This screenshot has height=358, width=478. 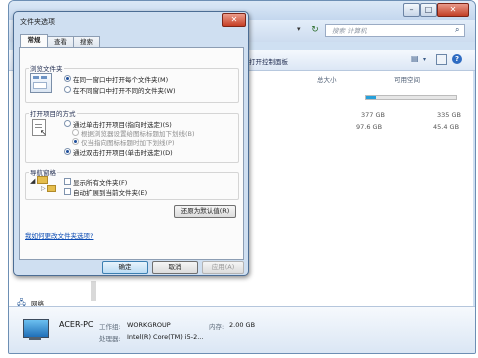 What do you see at coordinates (373, 115) in the screenshot?
I see `drive-total-size: 377 GB` at bounding box center [373, 115].